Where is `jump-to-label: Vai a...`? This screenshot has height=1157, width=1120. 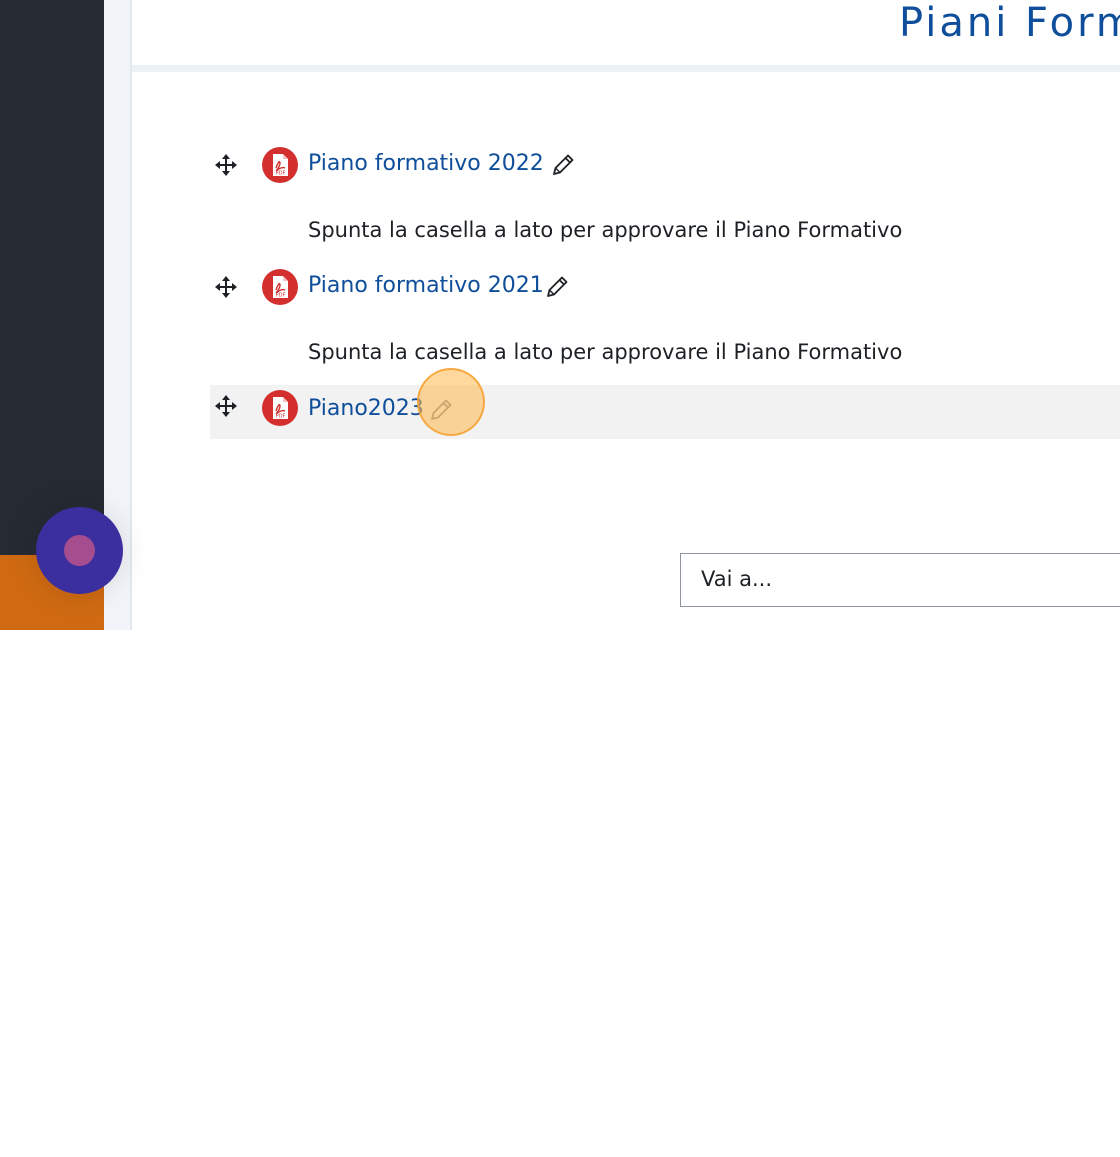
jump-to-label: Vai a... is located at coordinates (737, 579).